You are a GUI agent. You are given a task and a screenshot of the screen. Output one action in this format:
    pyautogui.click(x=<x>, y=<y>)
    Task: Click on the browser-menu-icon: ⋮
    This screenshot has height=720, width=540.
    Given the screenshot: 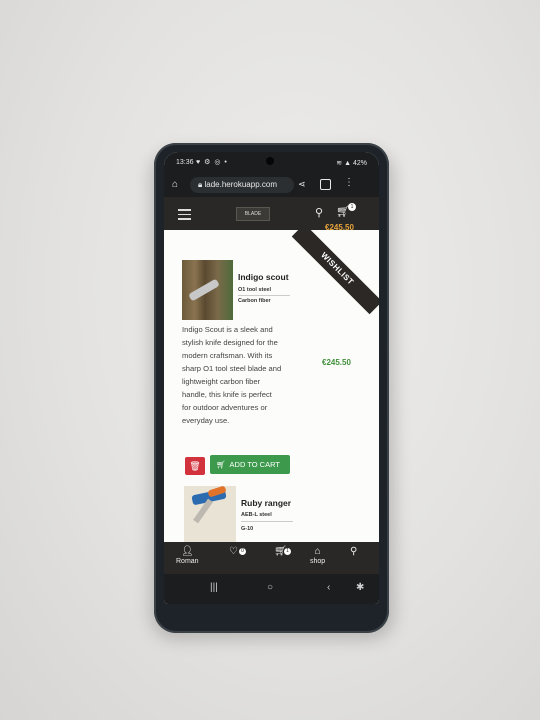 What is the action you would take?
    pyautogui.click(x=349, y=182)
    